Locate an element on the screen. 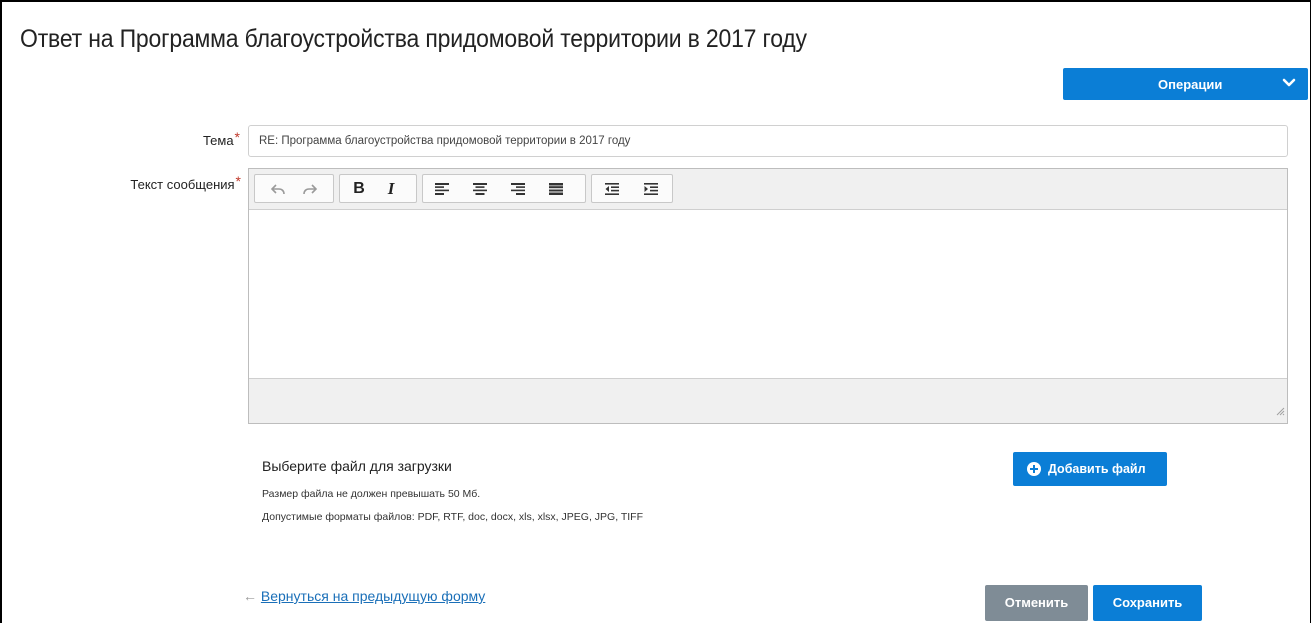 Image resolution: width=1312 pixels, height=623 pixels. upload-title: Выберите файл для загрузки is located at coordinates (357, 466).